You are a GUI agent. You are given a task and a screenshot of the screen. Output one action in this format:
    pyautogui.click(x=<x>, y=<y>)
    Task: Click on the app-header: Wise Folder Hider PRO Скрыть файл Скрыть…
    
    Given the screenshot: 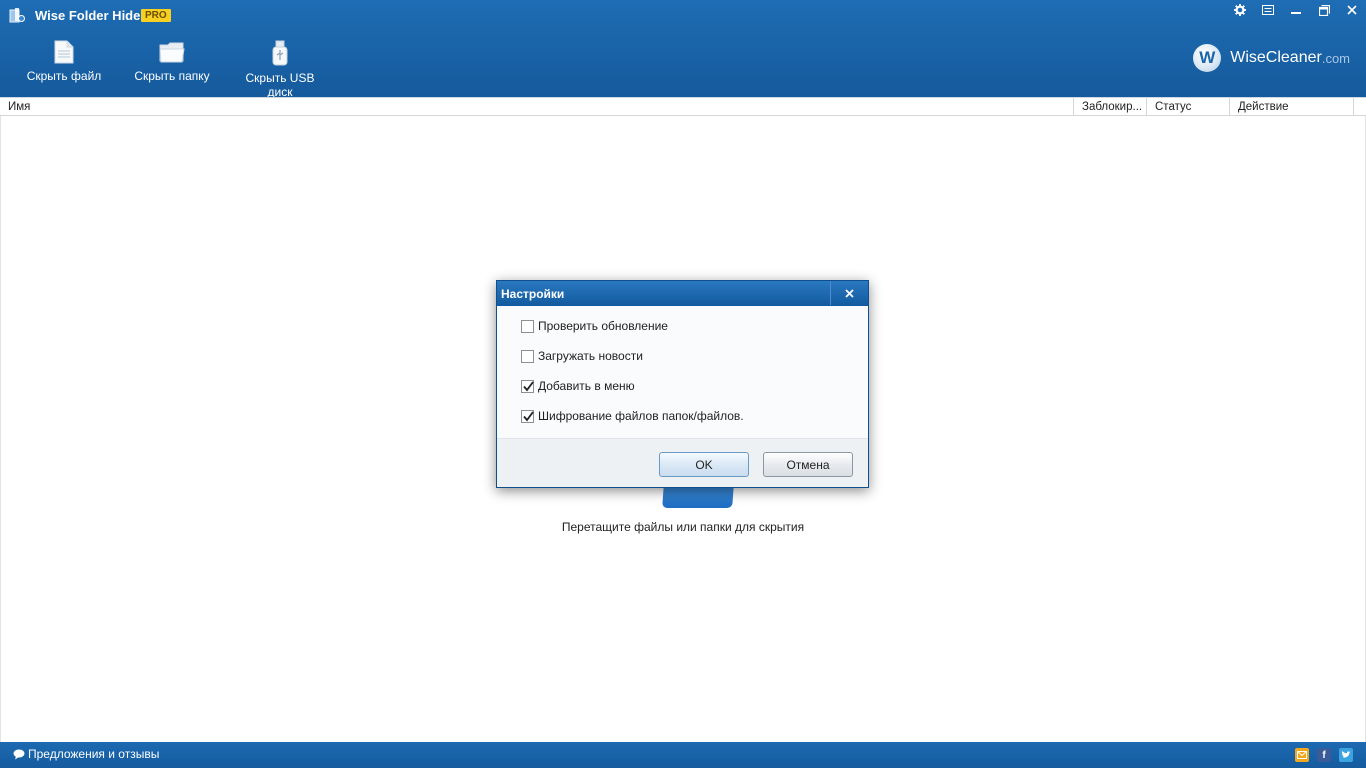 What is the action you would take?
    pyautogui.click(x=683, y=49)
    